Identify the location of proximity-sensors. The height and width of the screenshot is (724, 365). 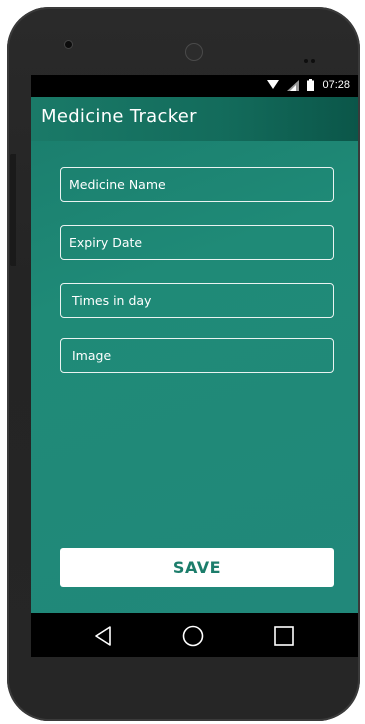
(314, 55).